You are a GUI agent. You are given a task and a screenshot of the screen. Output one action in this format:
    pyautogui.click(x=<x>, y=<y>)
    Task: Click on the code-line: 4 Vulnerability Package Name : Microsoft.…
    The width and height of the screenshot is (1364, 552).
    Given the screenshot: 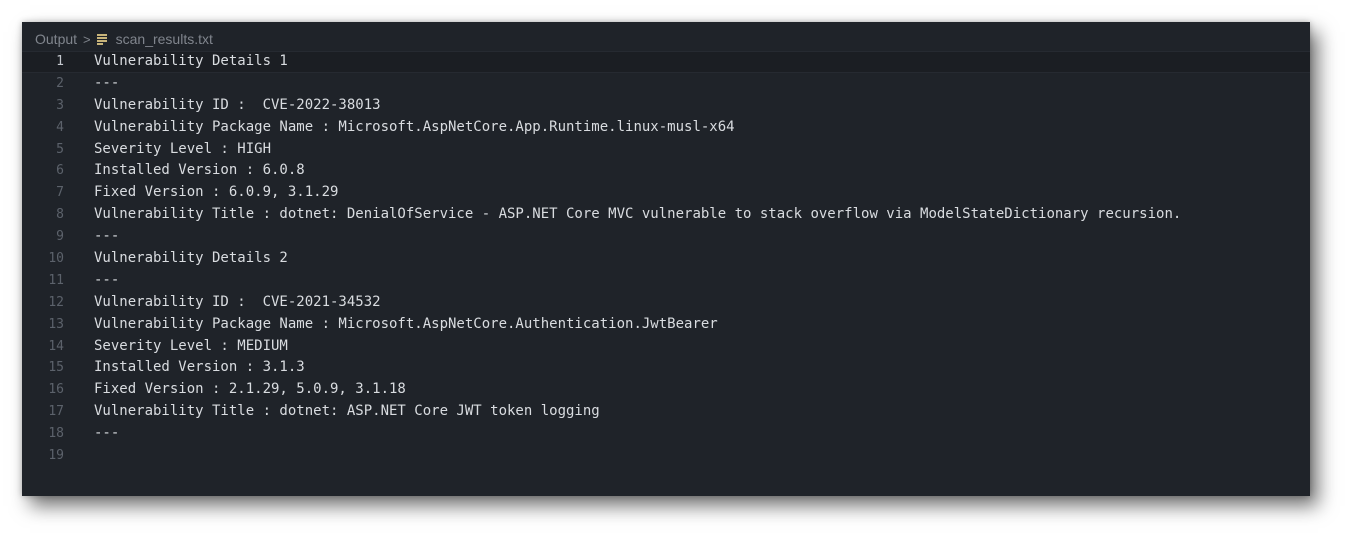 What is the action you would take?
    pyautogui.click(x=666, y=128)
    